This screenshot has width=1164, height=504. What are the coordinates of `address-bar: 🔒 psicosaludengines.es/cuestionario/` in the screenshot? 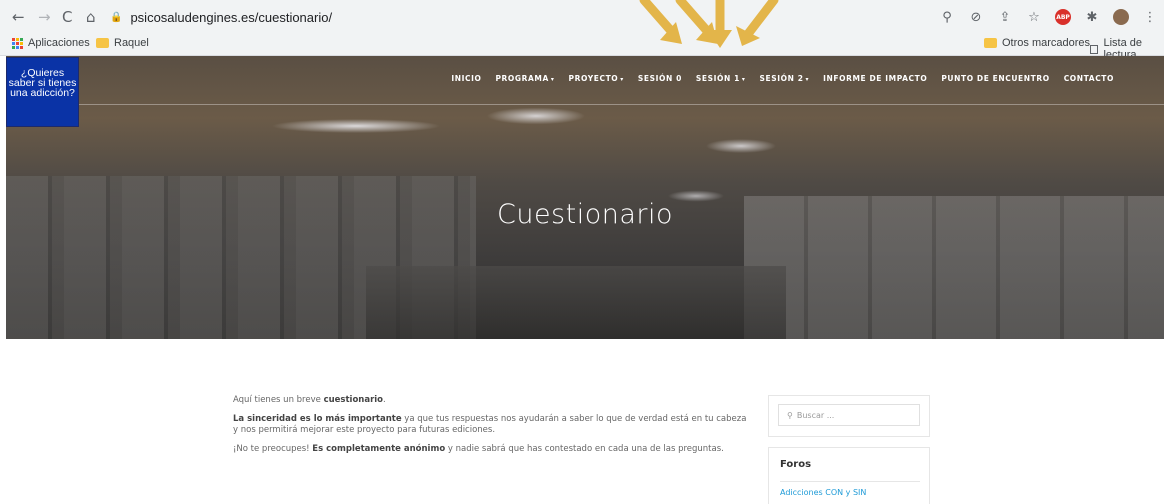 It's located at (530, 17).